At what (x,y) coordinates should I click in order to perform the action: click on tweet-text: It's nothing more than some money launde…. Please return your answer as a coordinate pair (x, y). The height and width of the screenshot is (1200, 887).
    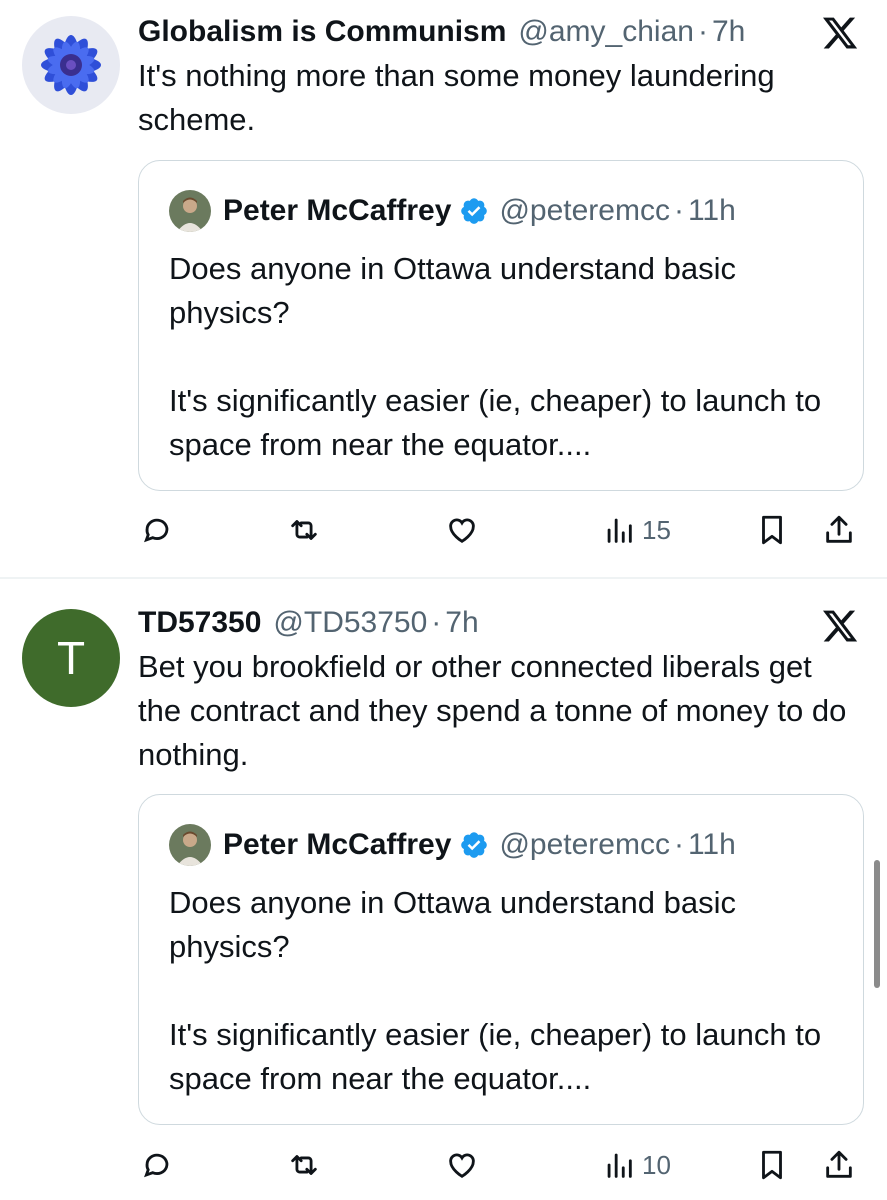
    Looking at the image, I should click on (456, 97).